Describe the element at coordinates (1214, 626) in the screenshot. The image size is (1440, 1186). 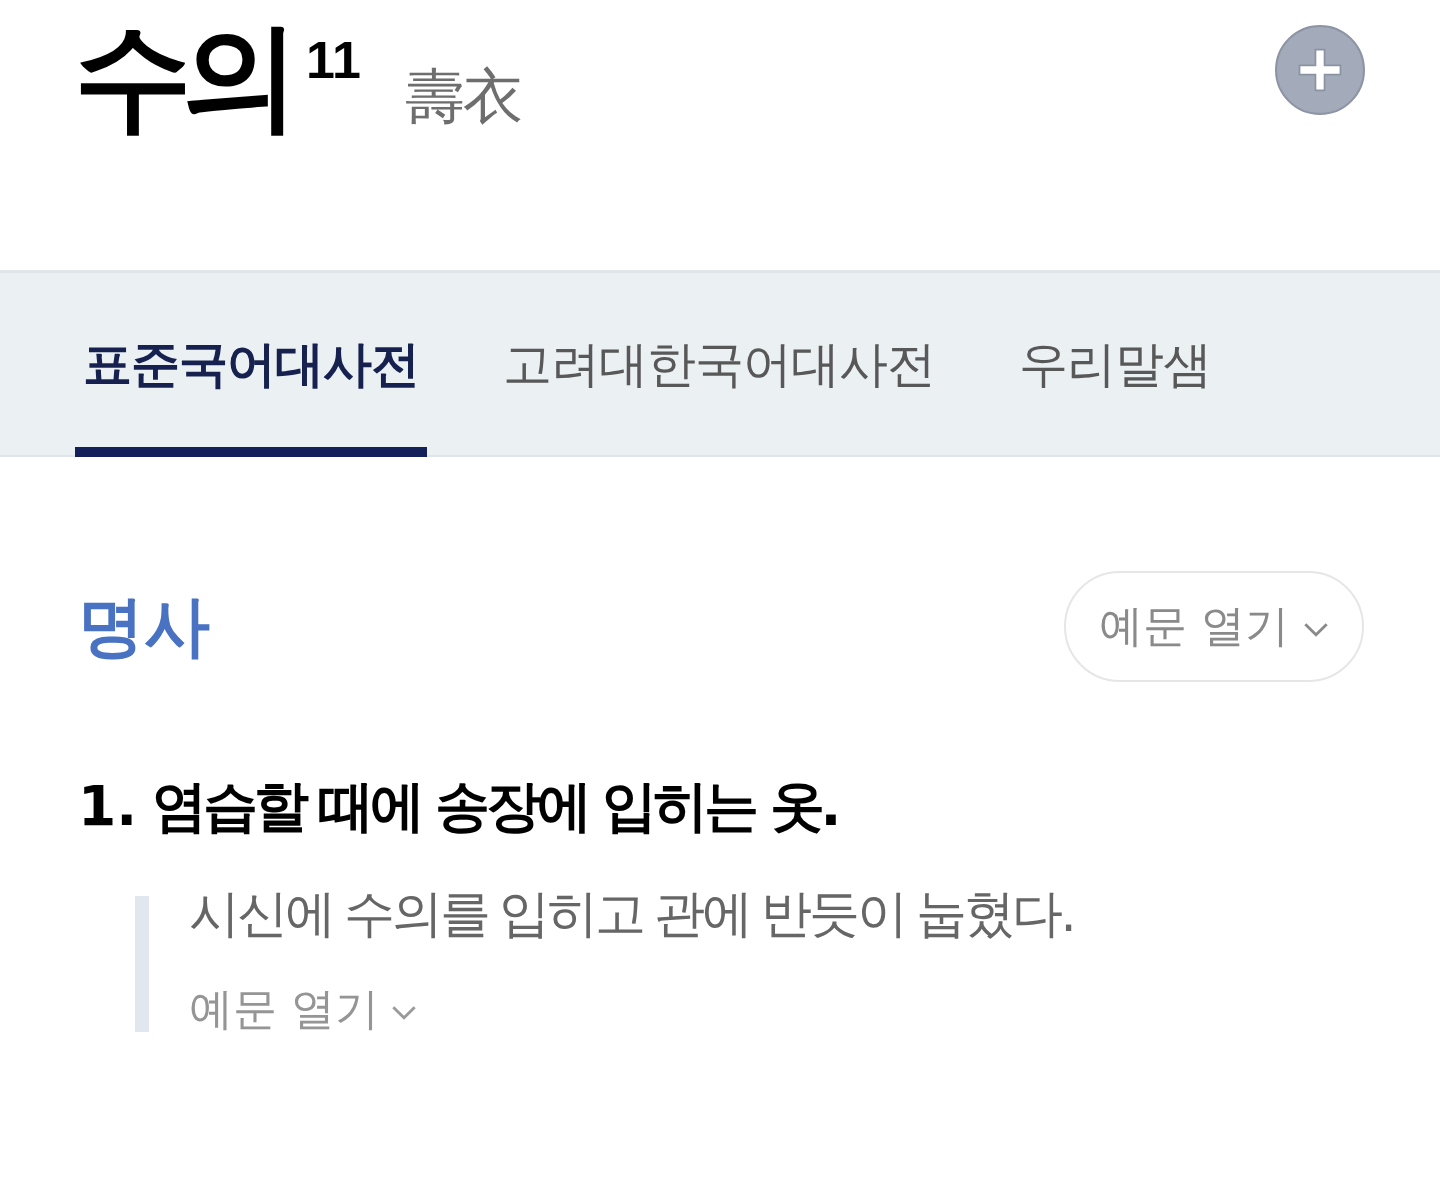
I see `open-examples-button: 예문 열기` at that location.